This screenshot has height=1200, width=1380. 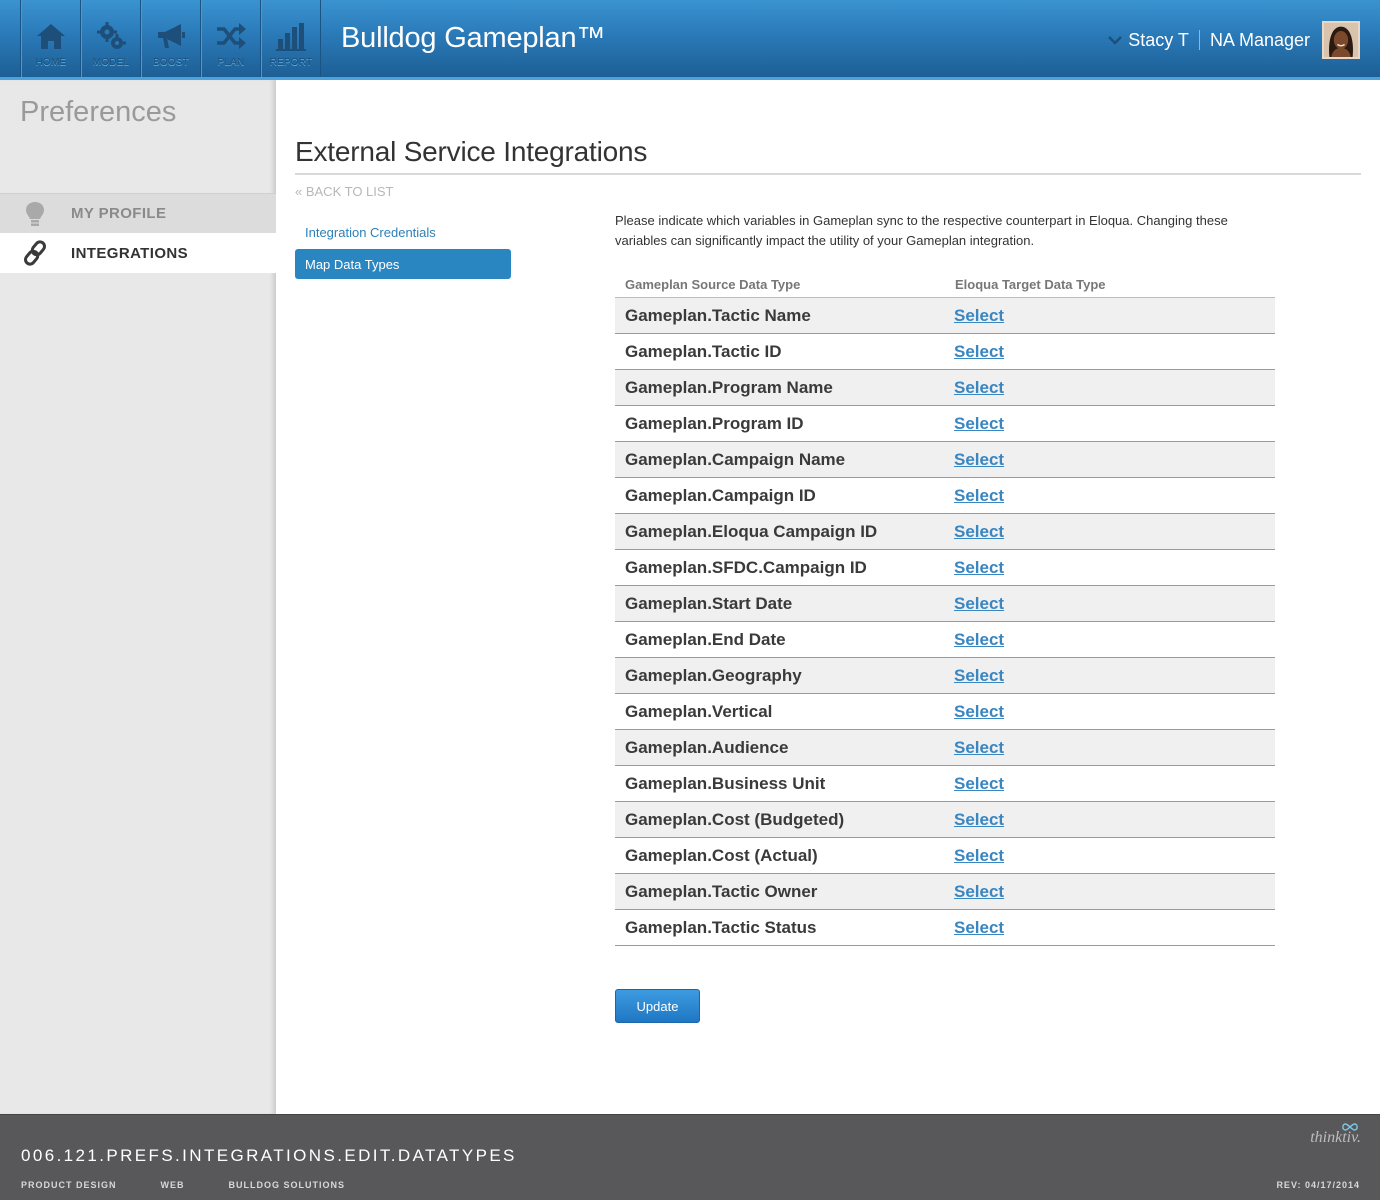 I want to click on source-data-type: Gameplan.SFDC.Campaign ID, so click(x=746, y=567).